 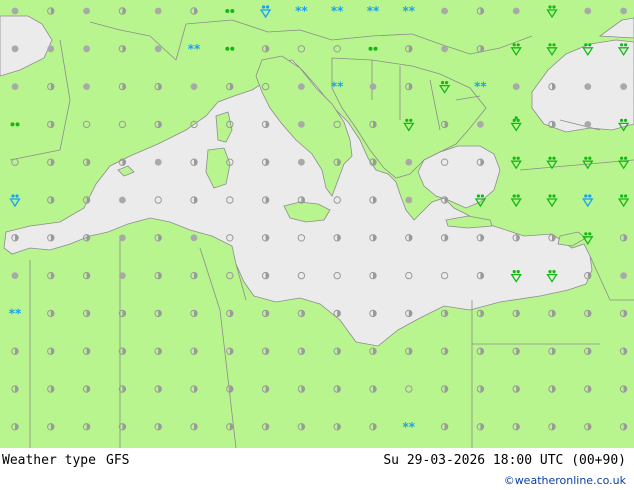 I want to click on snow-shower-icon: **, so click(x=194, y=49).